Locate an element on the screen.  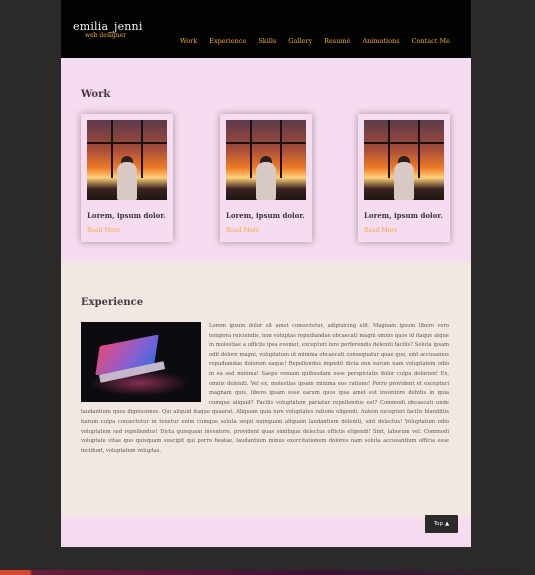
nav-gallery: Gallery is located at coordinates (300, 41).